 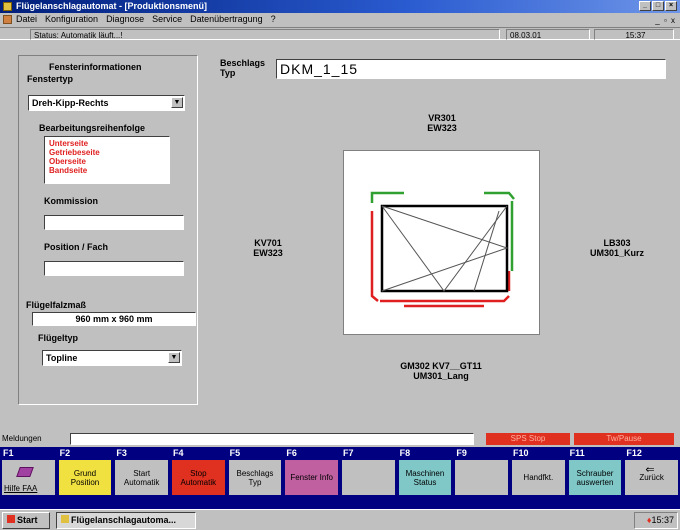 I want to click on list-item: Unterseite, so click(x=107, y=143).